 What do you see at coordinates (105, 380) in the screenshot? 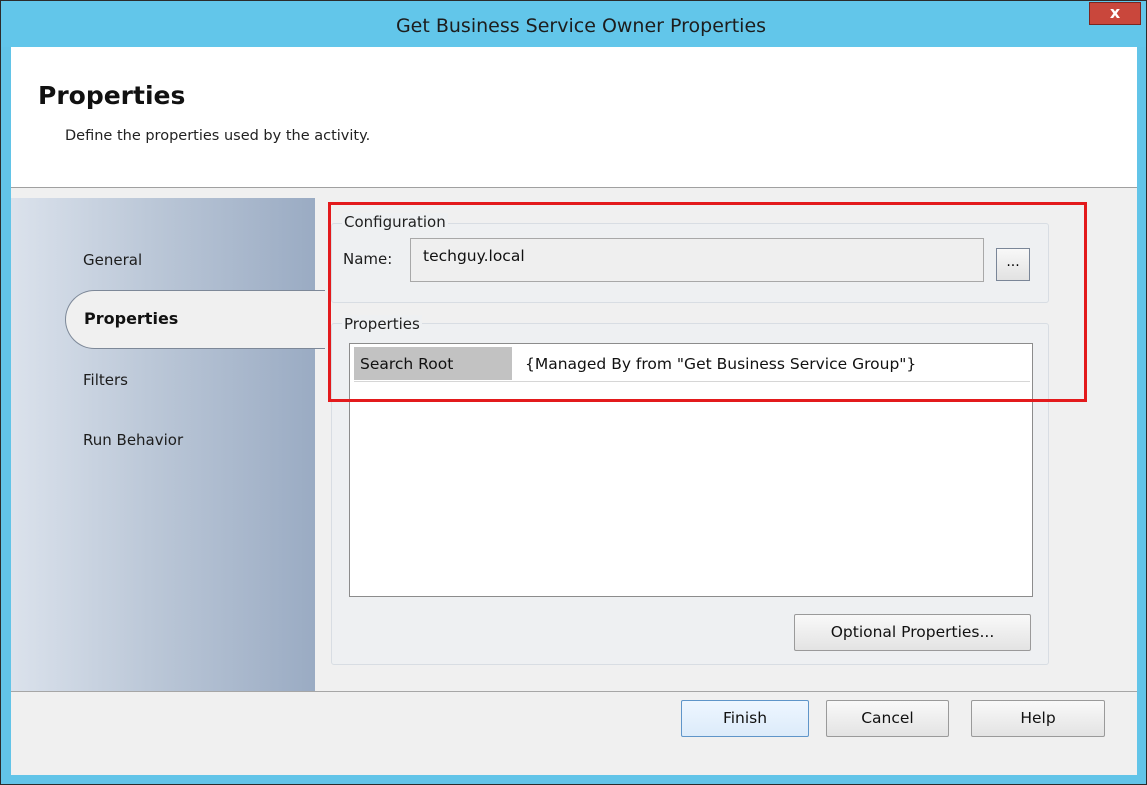
I see `sidebar-item-filters: Filters` at bounding box center [105, 380].